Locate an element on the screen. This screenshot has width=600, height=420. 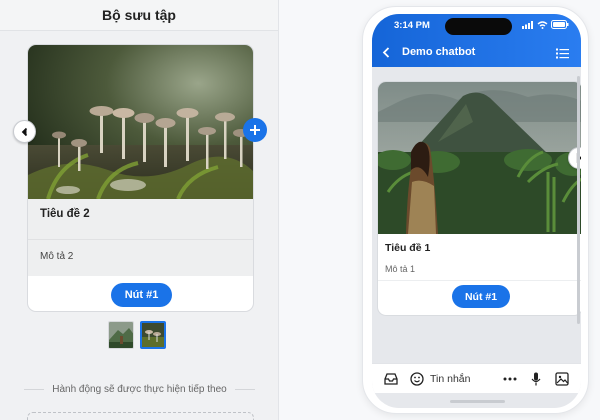
chat-title-bar: Demo chatbot is located at coordinates (476, 52).